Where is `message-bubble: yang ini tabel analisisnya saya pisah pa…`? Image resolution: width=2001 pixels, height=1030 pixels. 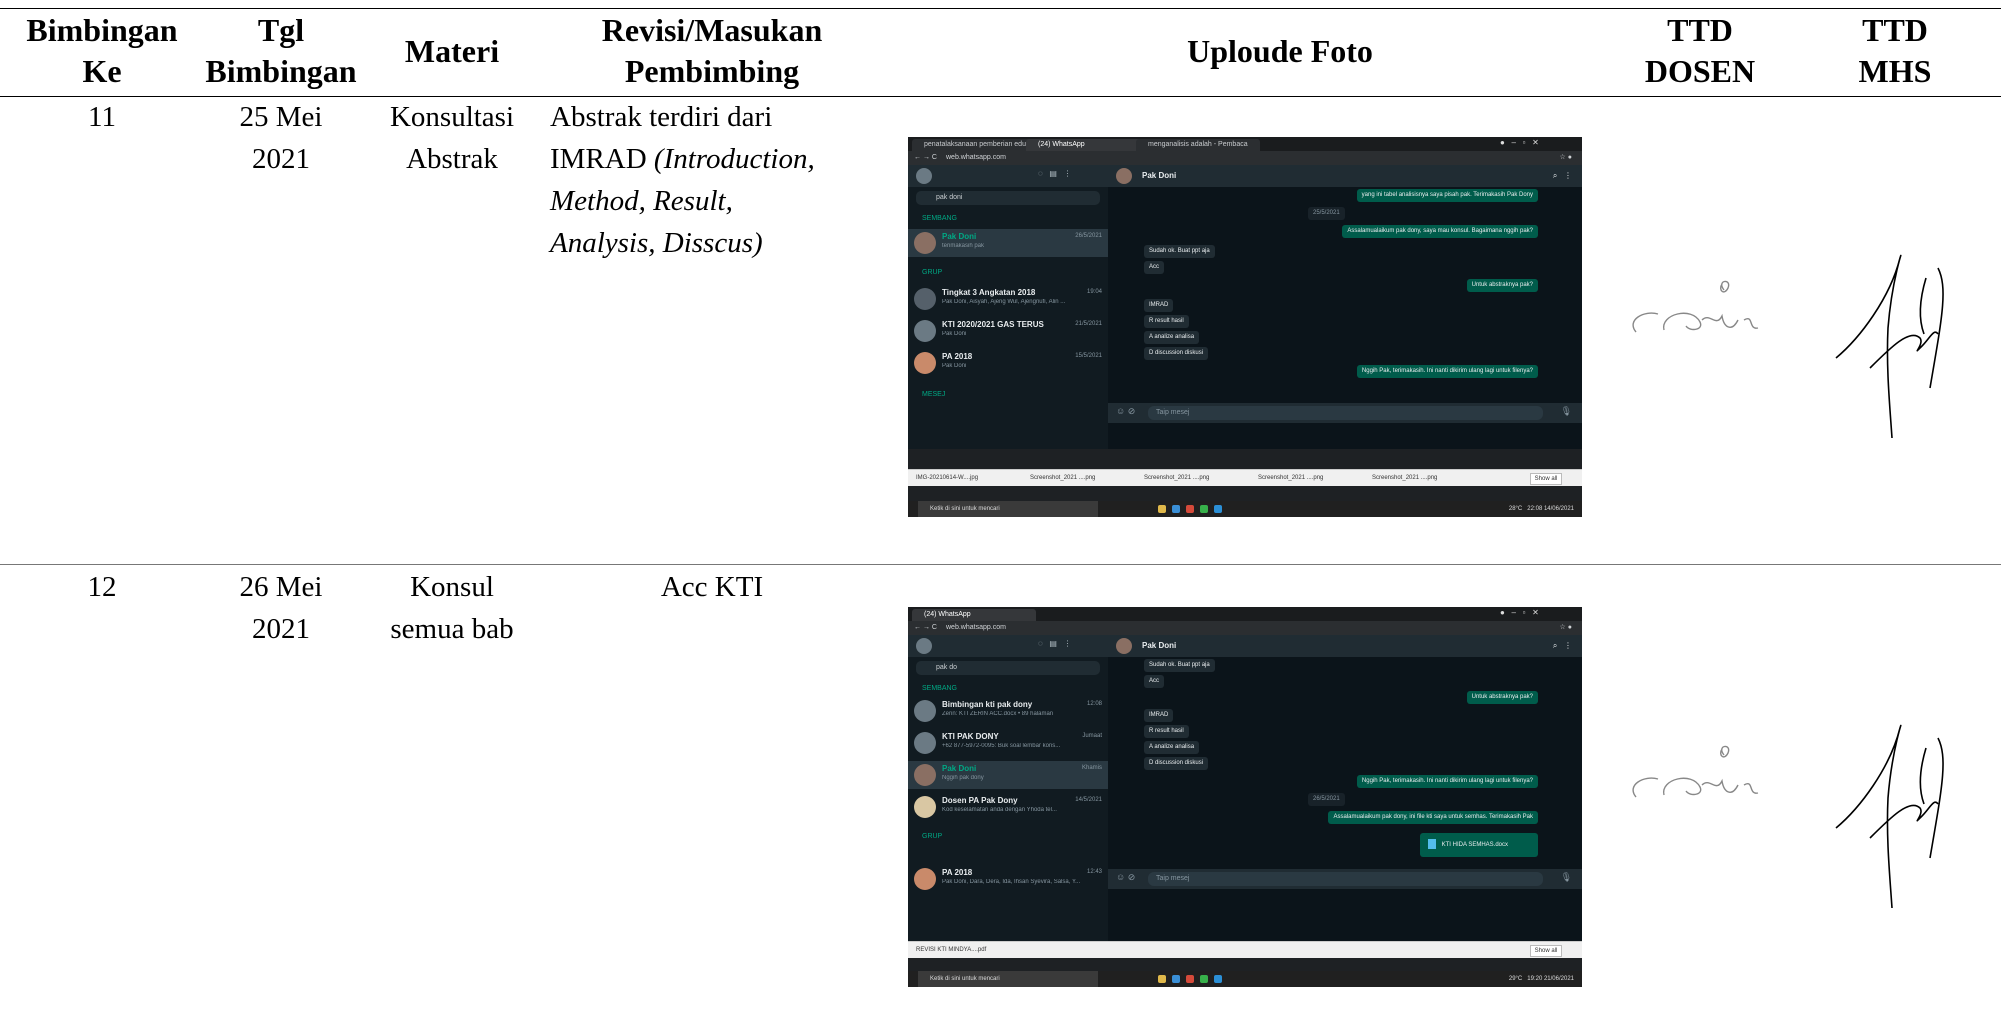
message-bubble: yang ini tabel analisisnya saya pisah pa… is located at coordinates (1447, 195).